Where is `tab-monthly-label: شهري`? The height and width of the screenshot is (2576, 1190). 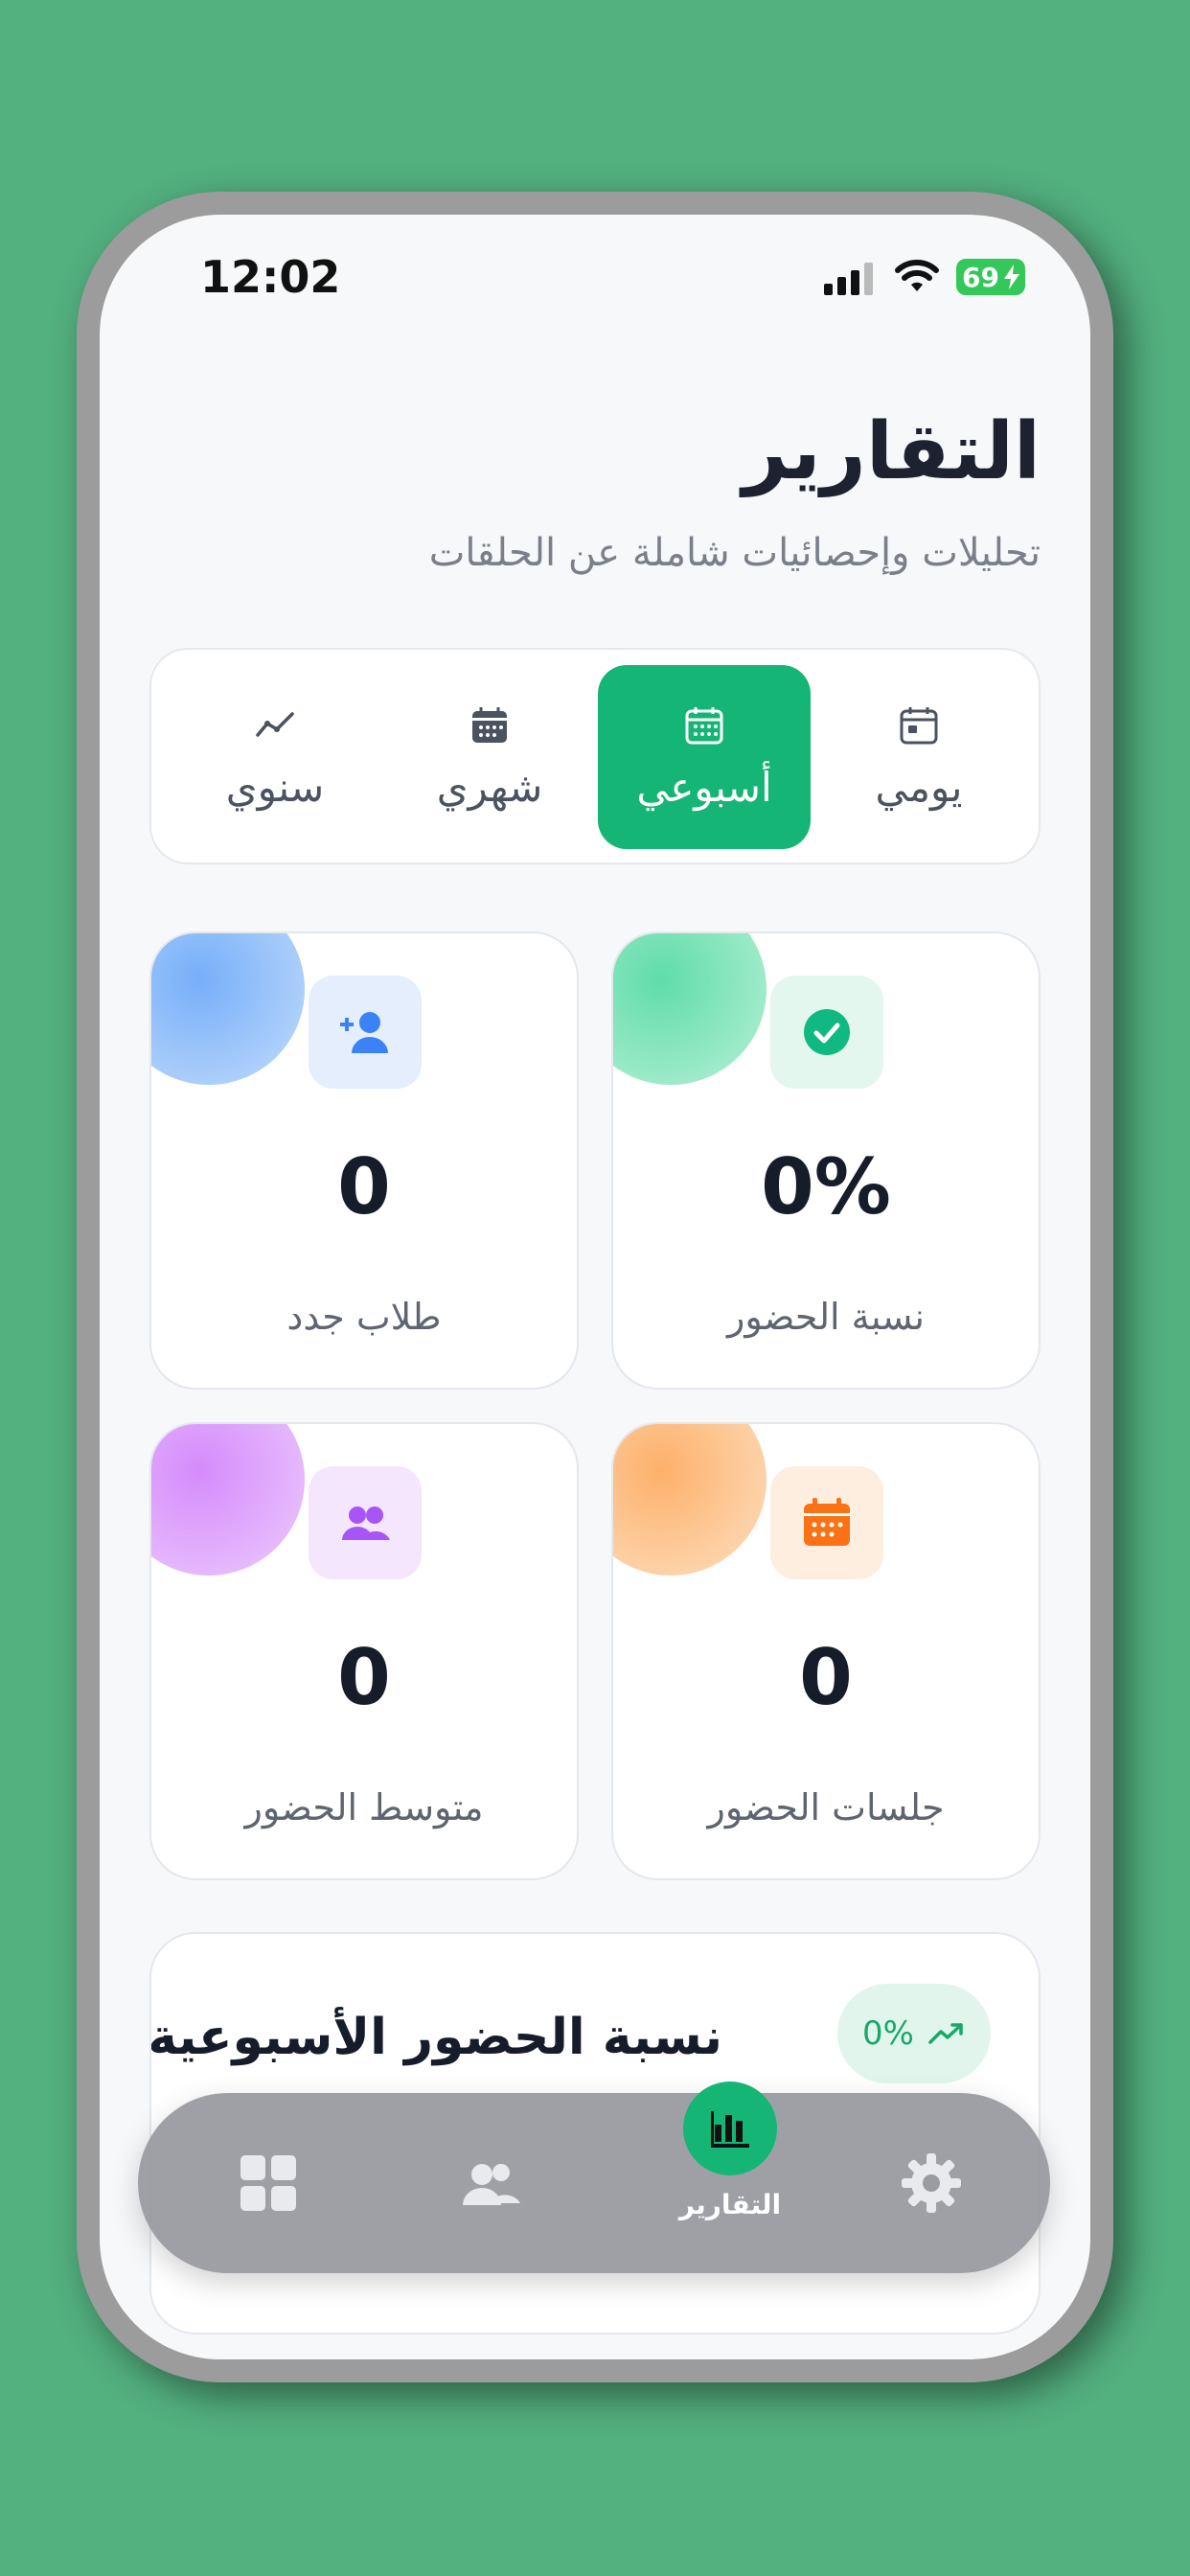 tab-monthly-label: شهري is located at coordinates (490, 787).